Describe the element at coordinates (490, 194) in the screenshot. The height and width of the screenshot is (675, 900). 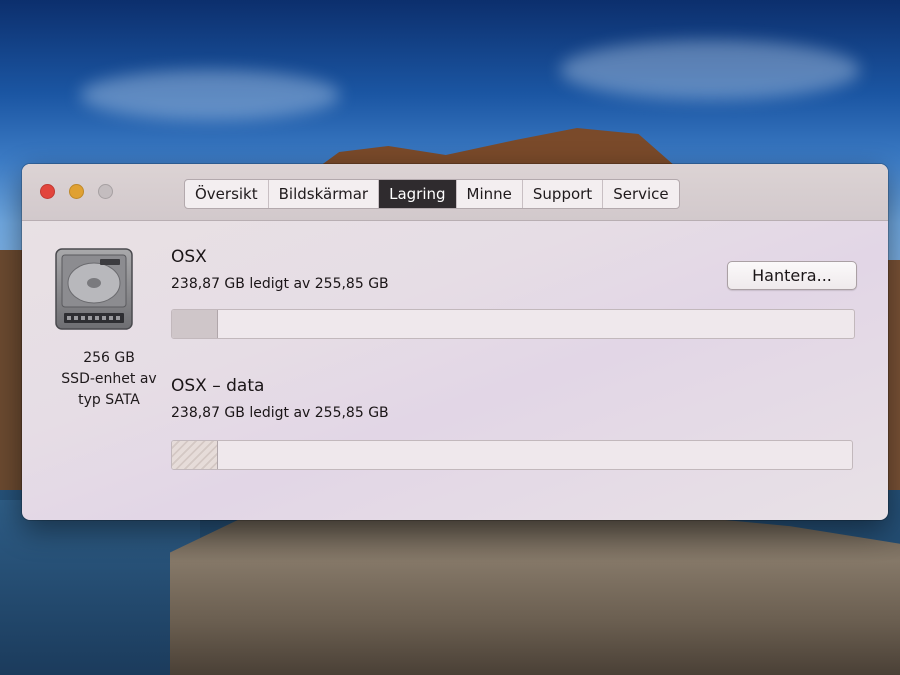
I see `tab-minne: Minne` at that location.